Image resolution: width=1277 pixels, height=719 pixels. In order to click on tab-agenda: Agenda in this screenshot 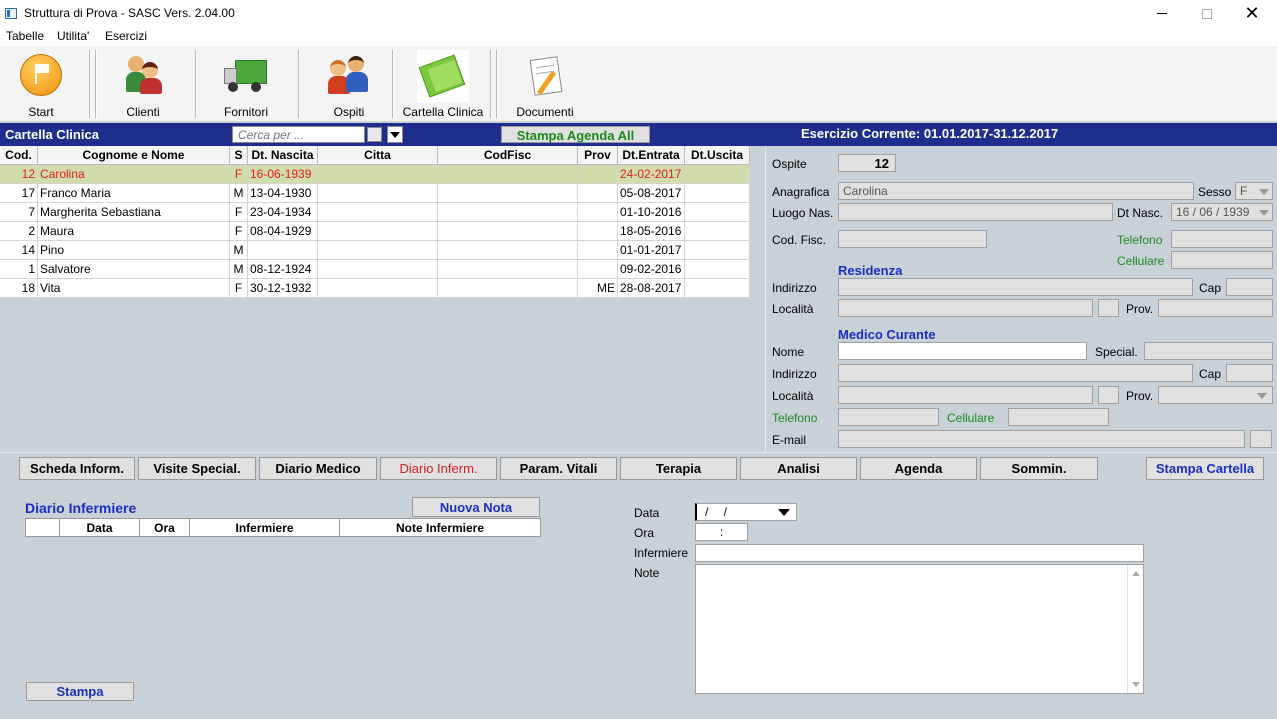, I will do `click(918, 468)`.